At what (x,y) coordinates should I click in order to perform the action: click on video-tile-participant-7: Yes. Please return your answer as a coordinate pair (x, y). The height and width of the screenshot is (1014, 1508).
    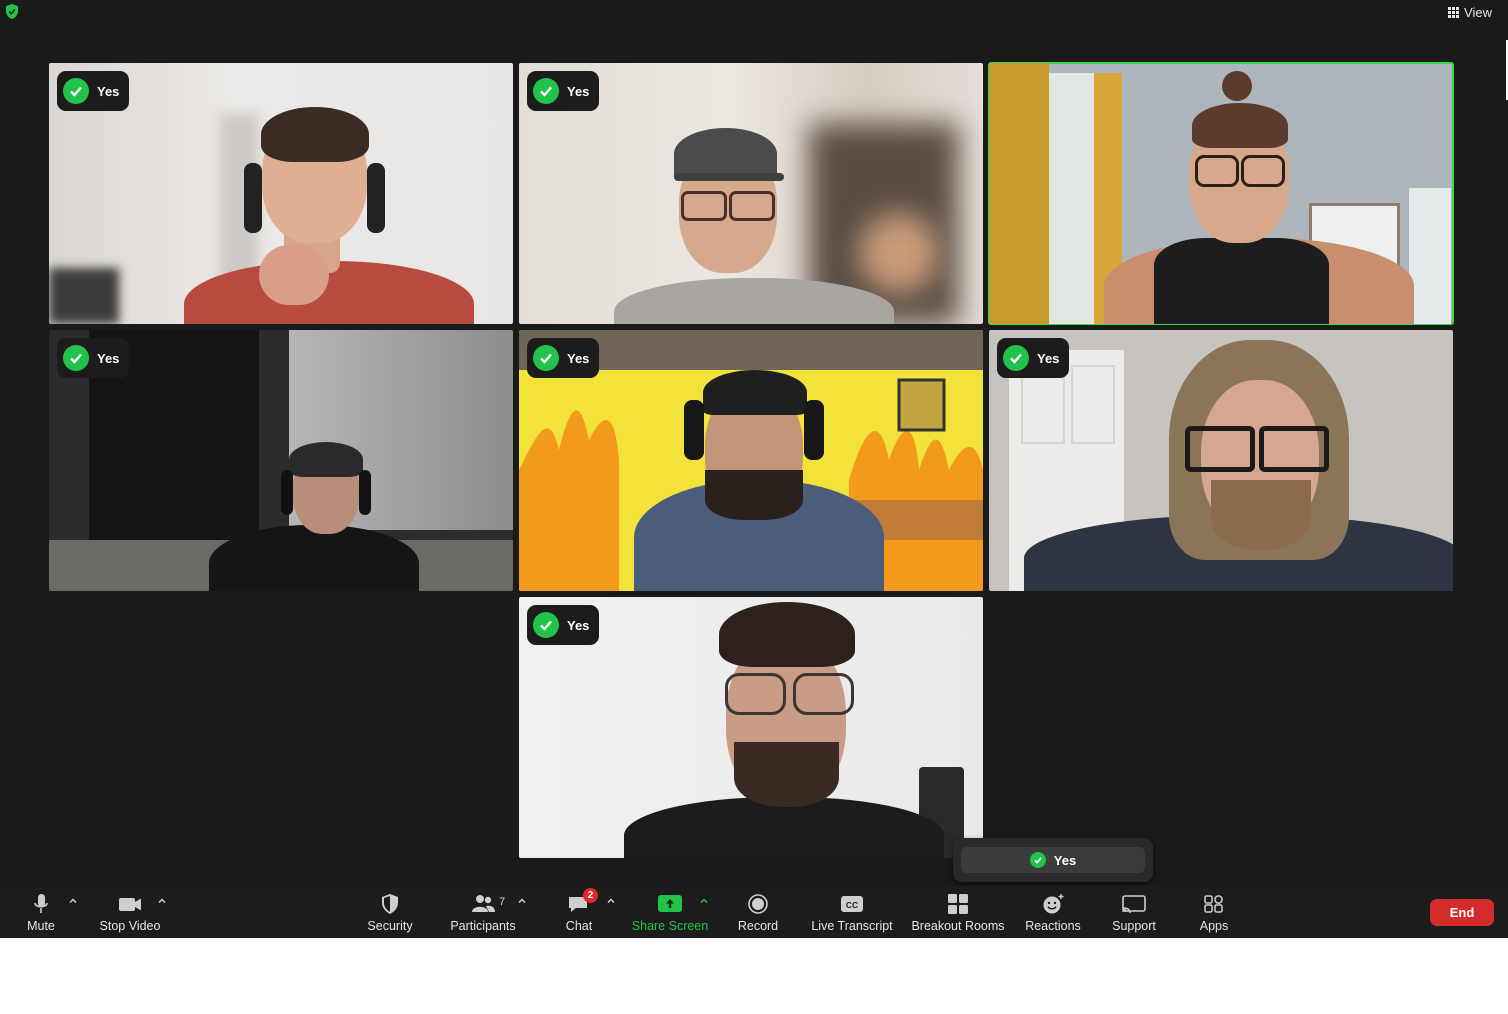
    Looking at the image, I should click on (751, 727).